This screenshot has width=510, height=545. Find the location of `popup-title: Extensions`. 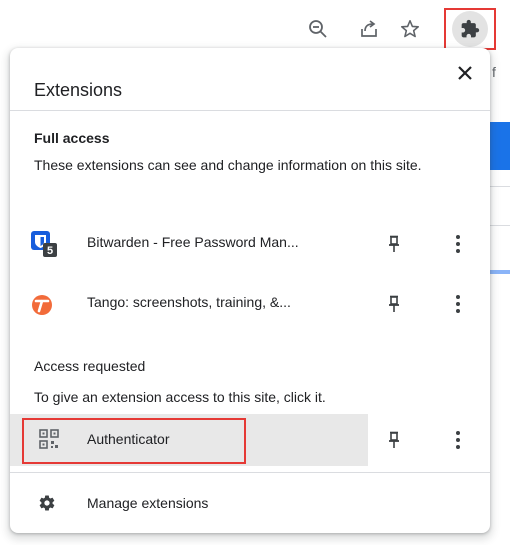

popup-title: Extensions is located at coordinates (78, 90).